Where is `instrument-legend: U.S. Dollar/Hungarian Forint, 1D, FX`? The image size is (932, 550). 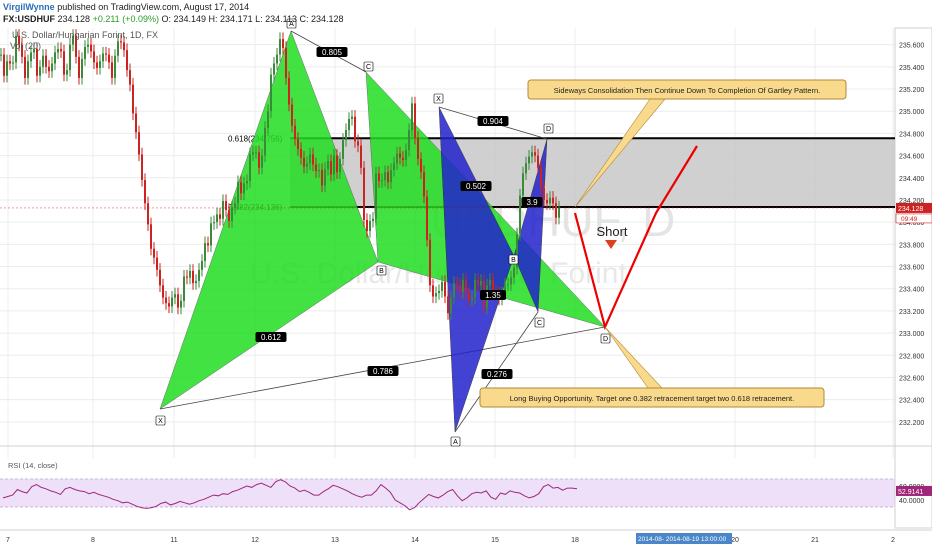 instrument-legend: U.S. Dollar/Hungarian Forint, 1D, FX is located at coordinates (85, 35).